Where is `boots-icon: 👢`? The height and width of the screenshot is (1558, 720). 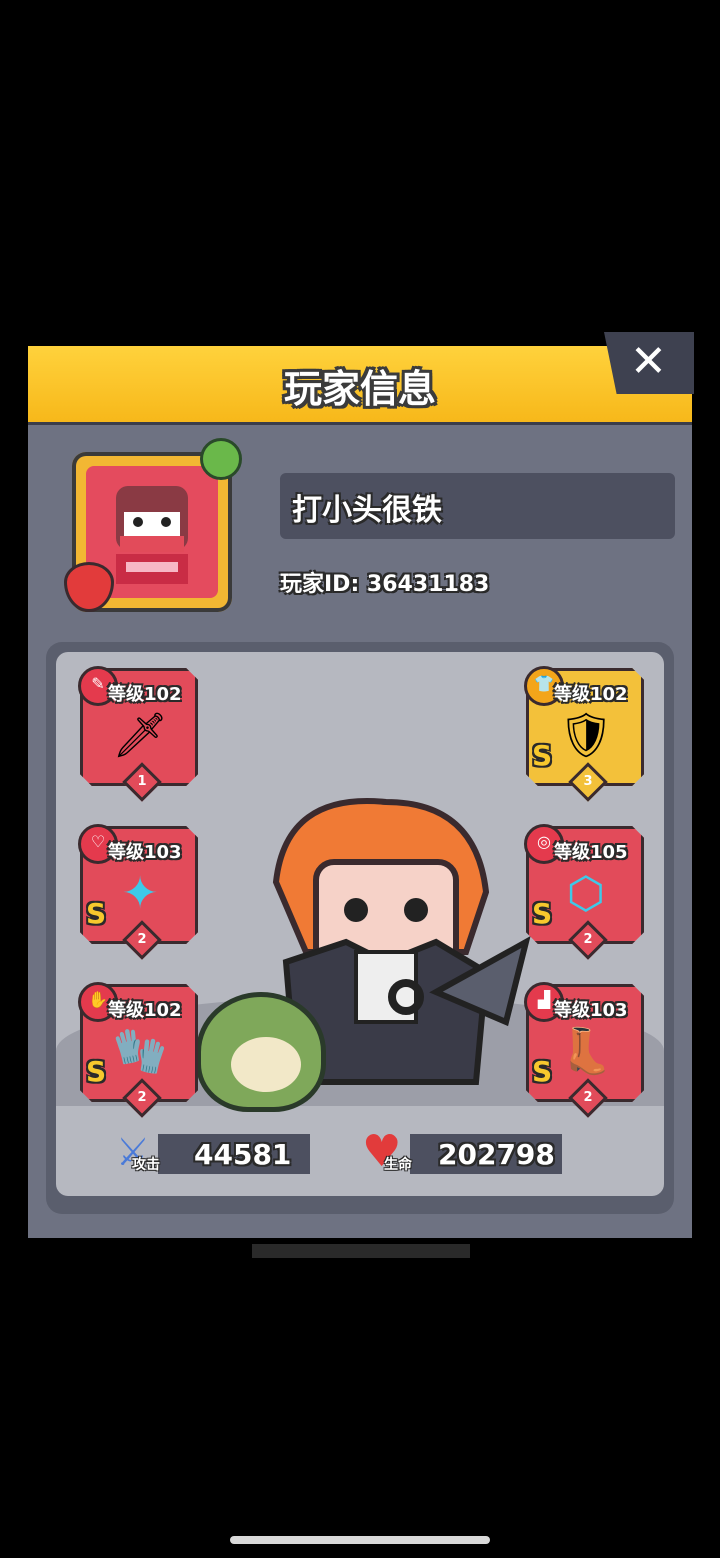
boots-icon: 👢 is located at coordinates (586, 1051).